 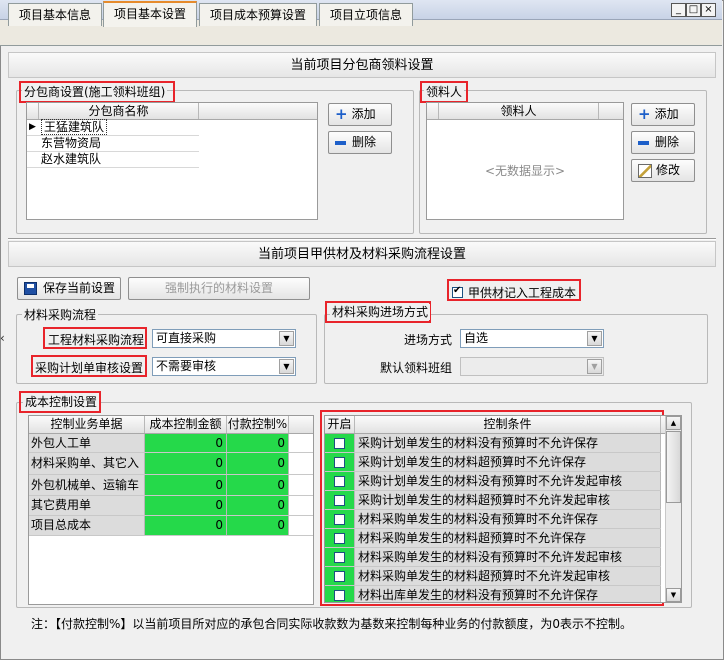 I want to click on condition-text: 采购计划单发生的材料超预算时不允许发起审核, so click(x=508, y=500).